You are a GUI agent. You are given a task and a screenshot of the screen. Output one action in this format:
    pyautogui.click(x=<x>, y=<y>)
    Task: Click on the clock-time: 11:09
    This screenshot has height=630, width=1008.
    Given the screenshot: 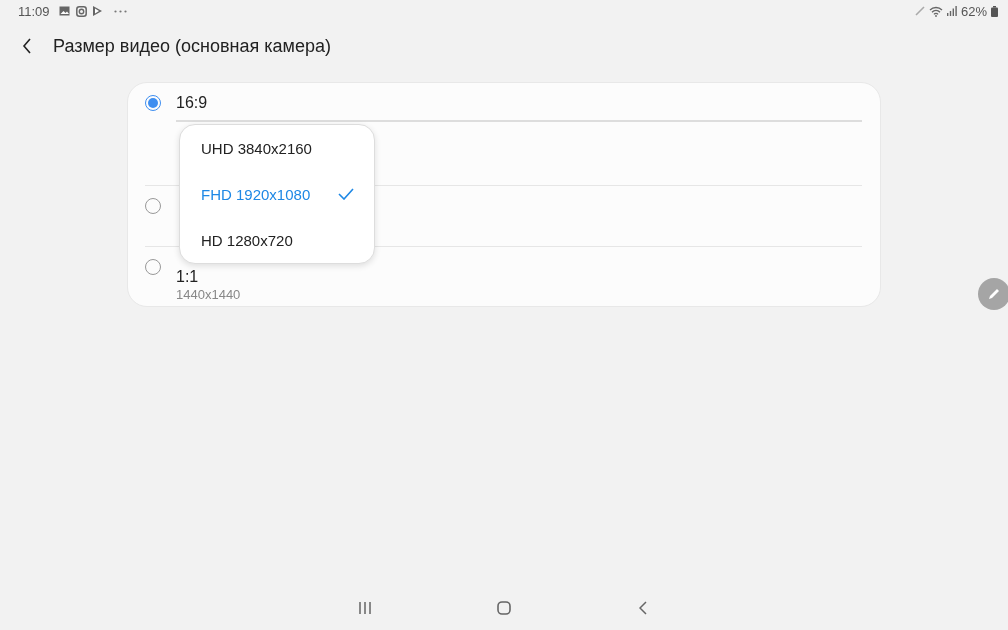 What is the action you would take?
    pyautogui.click(x=34, y=11)
    